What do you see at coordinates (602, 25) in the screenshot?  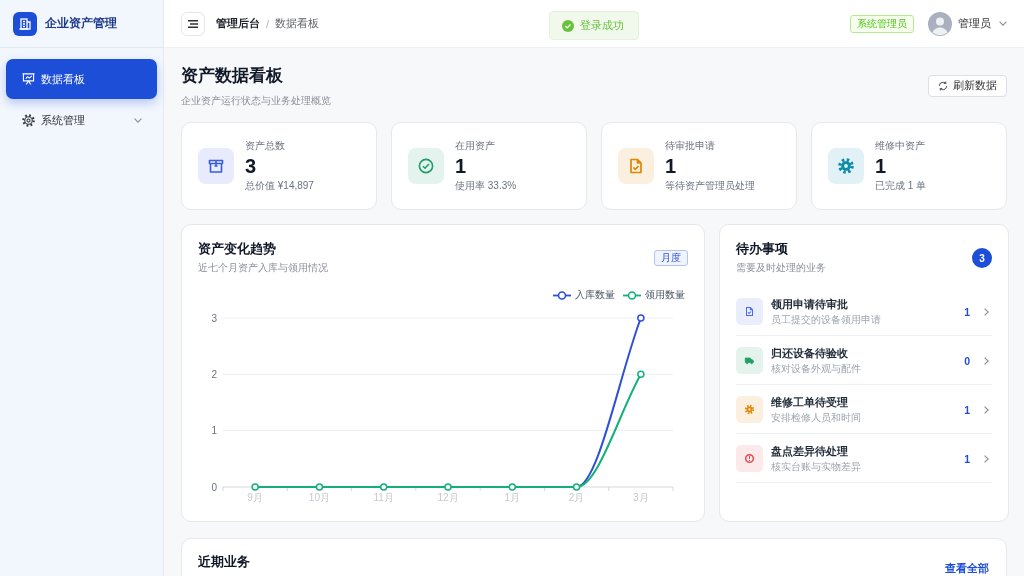 I see `toast-message: 登录成功` at bounding box center [602, 25].